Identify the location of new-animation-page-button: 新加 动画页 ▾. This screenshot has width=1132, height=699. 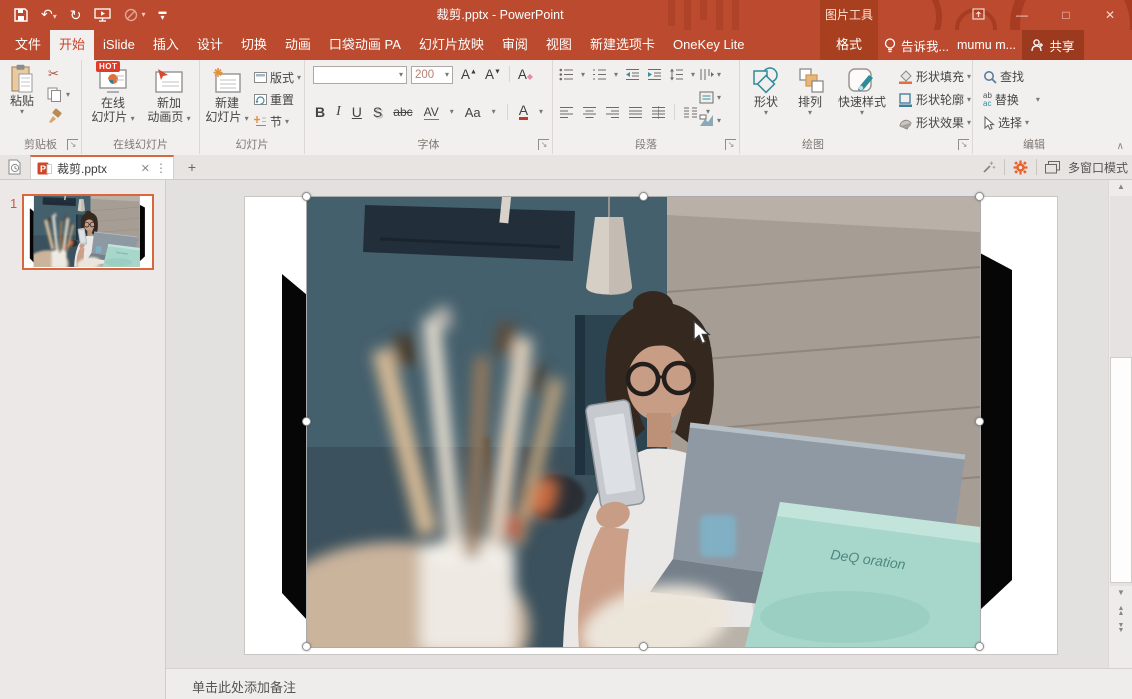
(169, 94).